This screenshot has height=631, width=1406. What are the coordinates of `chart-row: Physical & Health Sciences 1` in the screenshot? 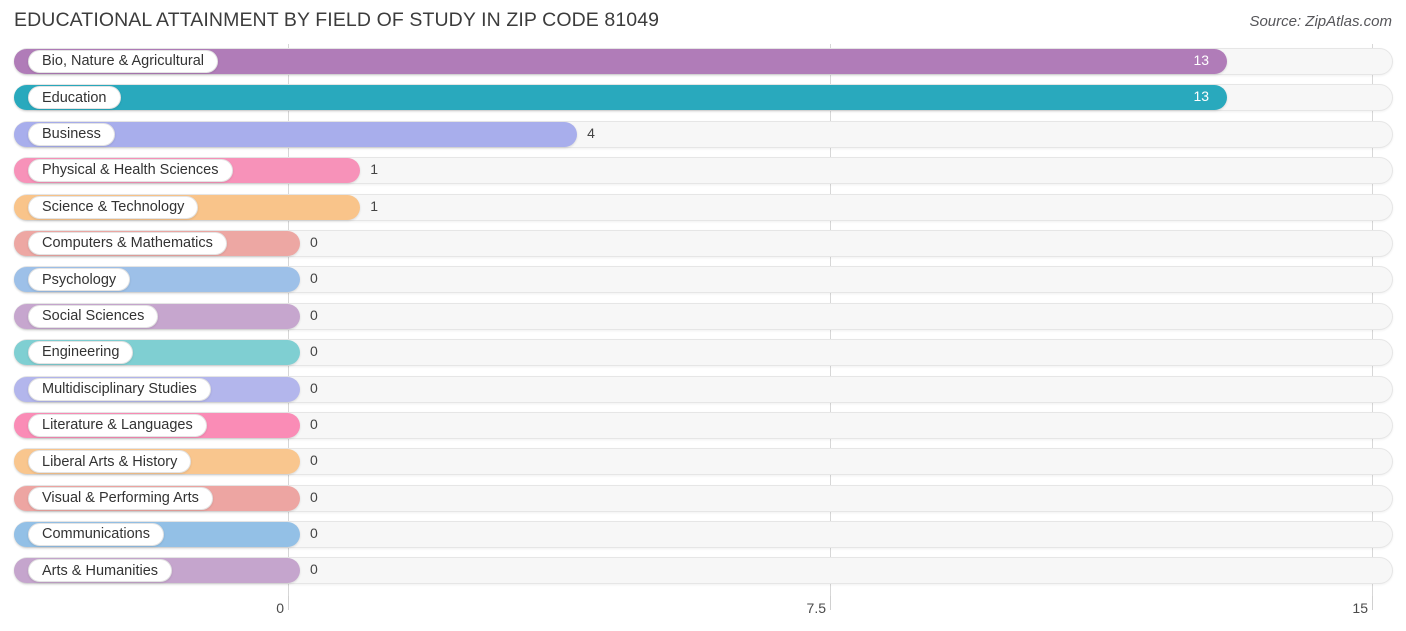 It's located at (703, 171).